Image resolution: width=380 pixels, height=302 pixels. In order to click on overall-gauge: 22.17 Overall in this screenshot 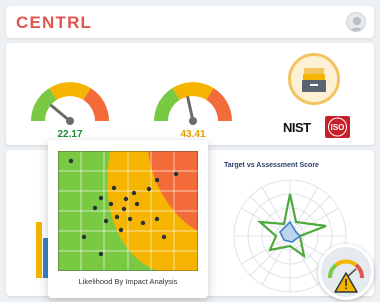, I will do `click(70, 105)`.